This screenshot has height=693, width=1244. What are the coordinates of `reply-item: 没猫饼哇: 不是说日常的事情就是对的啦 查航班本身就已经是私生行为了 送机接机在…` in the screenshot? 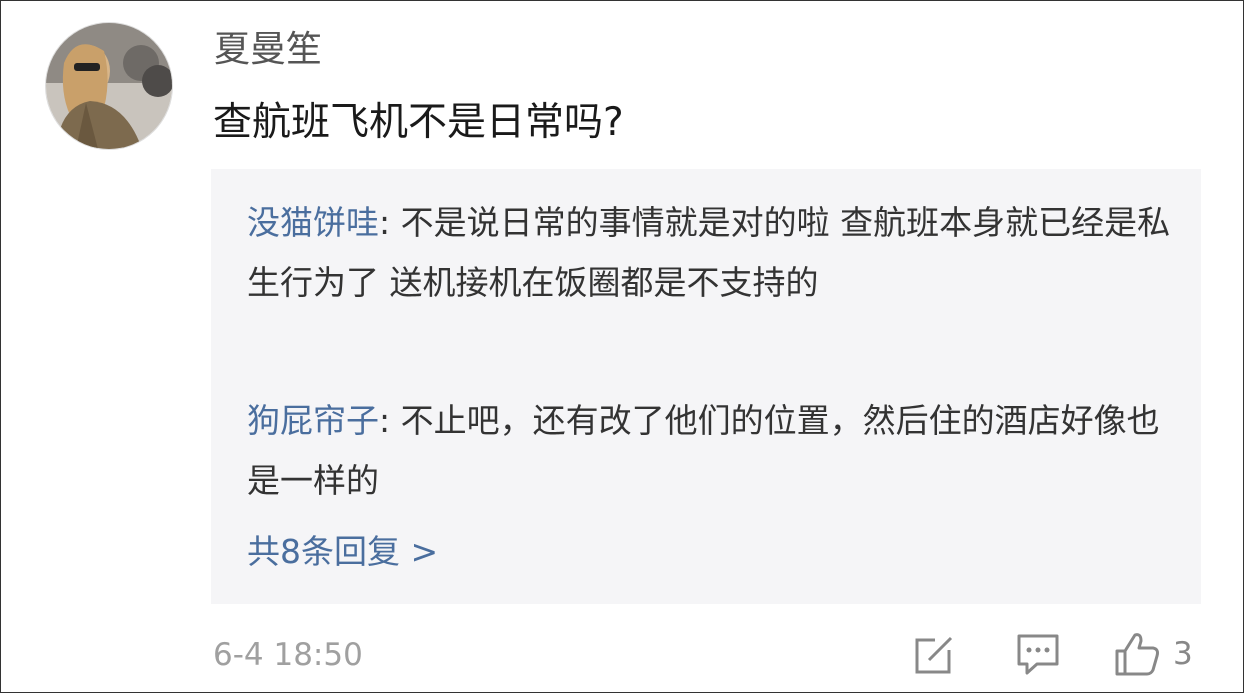 It's located at (712, 253).